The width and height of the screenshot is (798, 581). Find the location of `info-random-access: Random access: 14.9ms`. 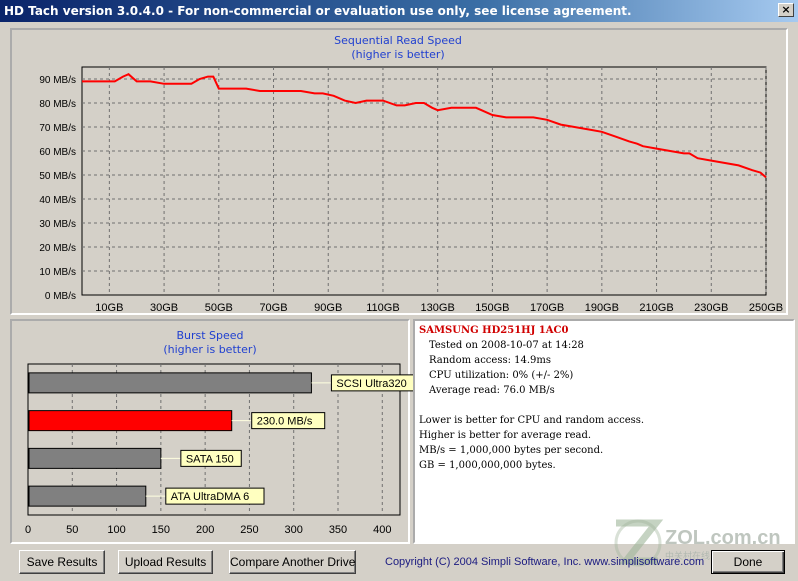

info-random-access: Random access: 14.9ms is located at coordinates (490, 360).